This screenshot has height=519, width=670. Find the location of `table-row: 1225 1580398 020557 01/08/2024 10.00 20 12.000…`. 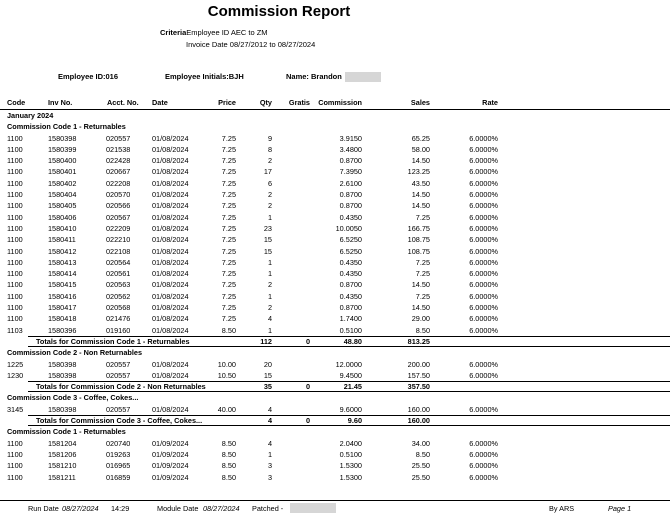

table-row: 1225 1580398 020557 01/08/2024 10.00 20 12.000… is located at coordinates (335, 364).